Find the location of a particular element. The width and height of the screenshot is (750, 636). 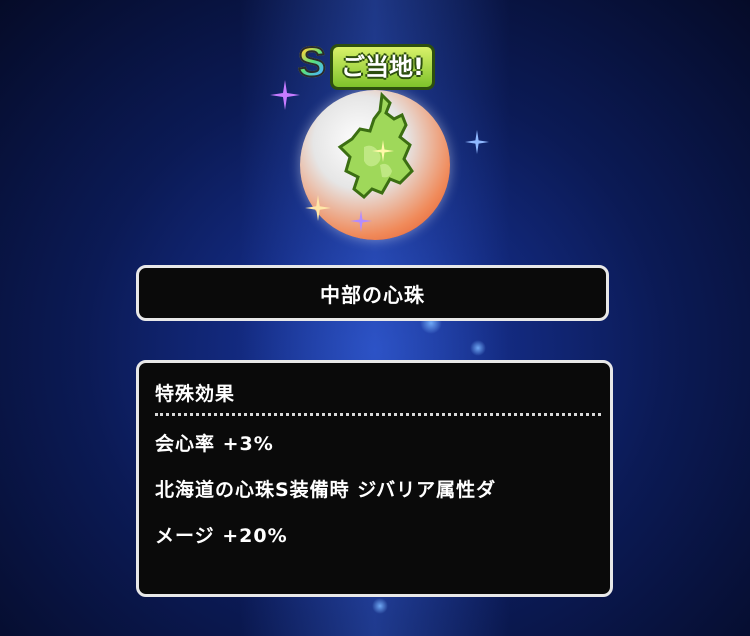

effect-line: 会心率 +3% is located at coordinates (214, 444).